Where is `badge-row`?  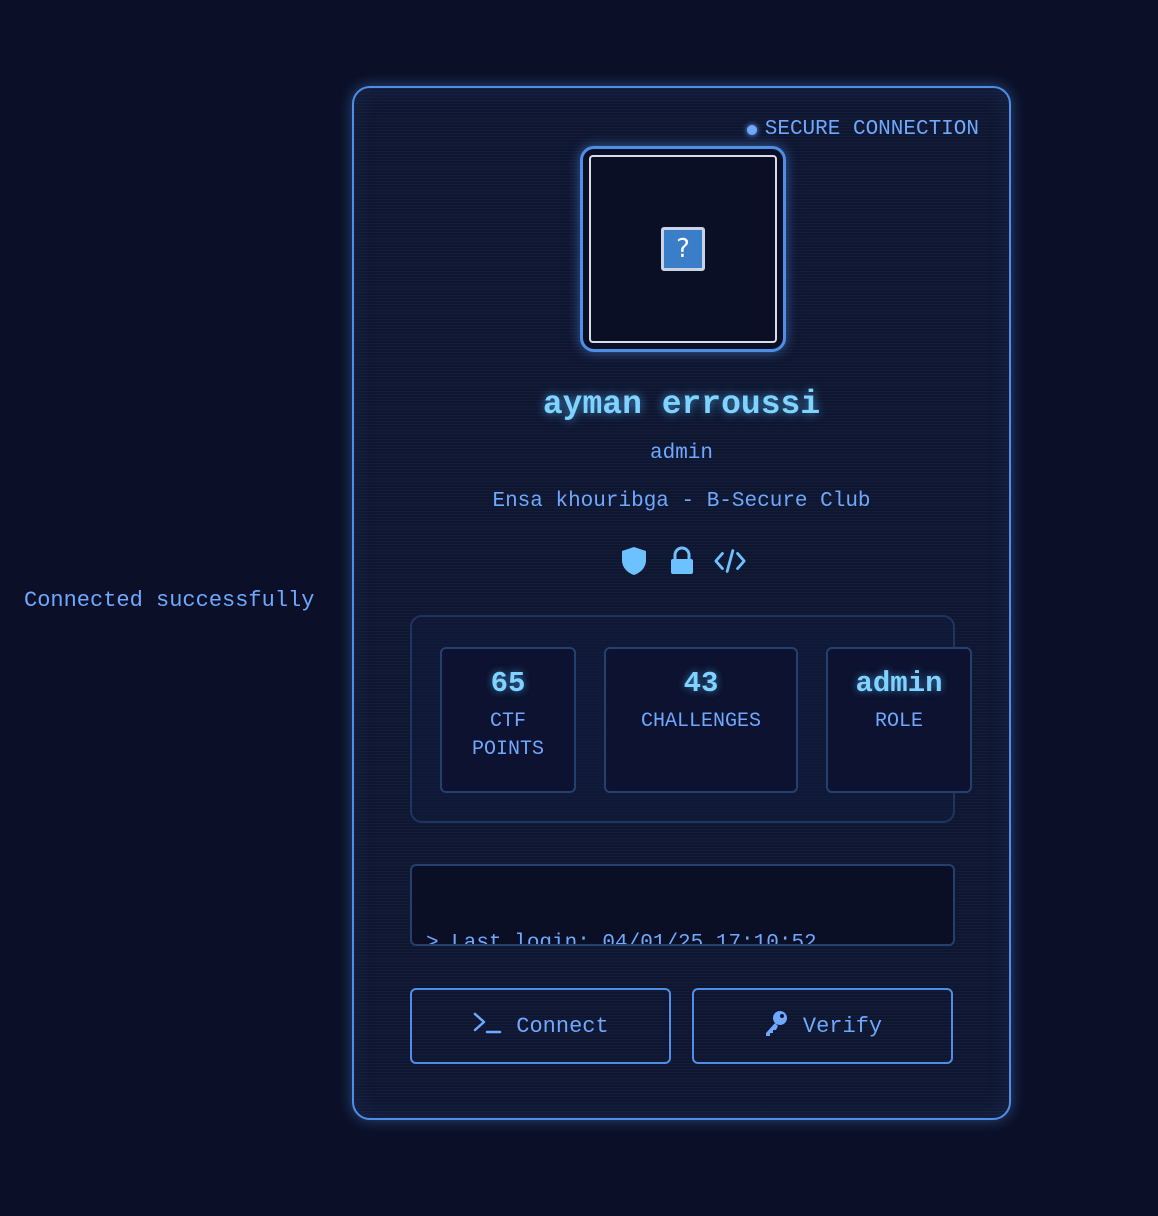 badge-row is located at coordinates (681, 561).